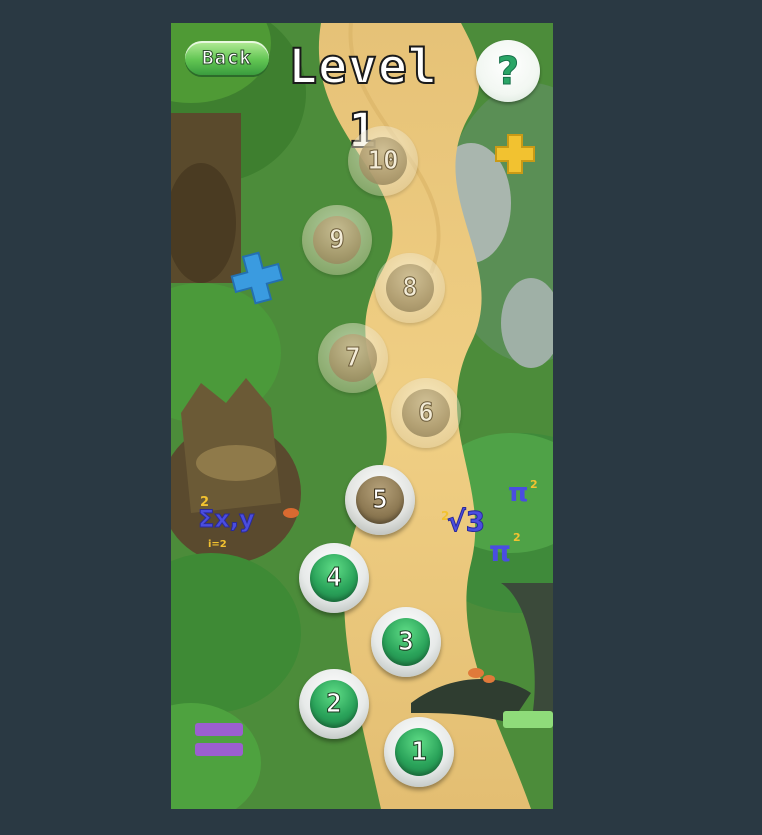  I want to click on purple-equals-icon, so click(219, 739).